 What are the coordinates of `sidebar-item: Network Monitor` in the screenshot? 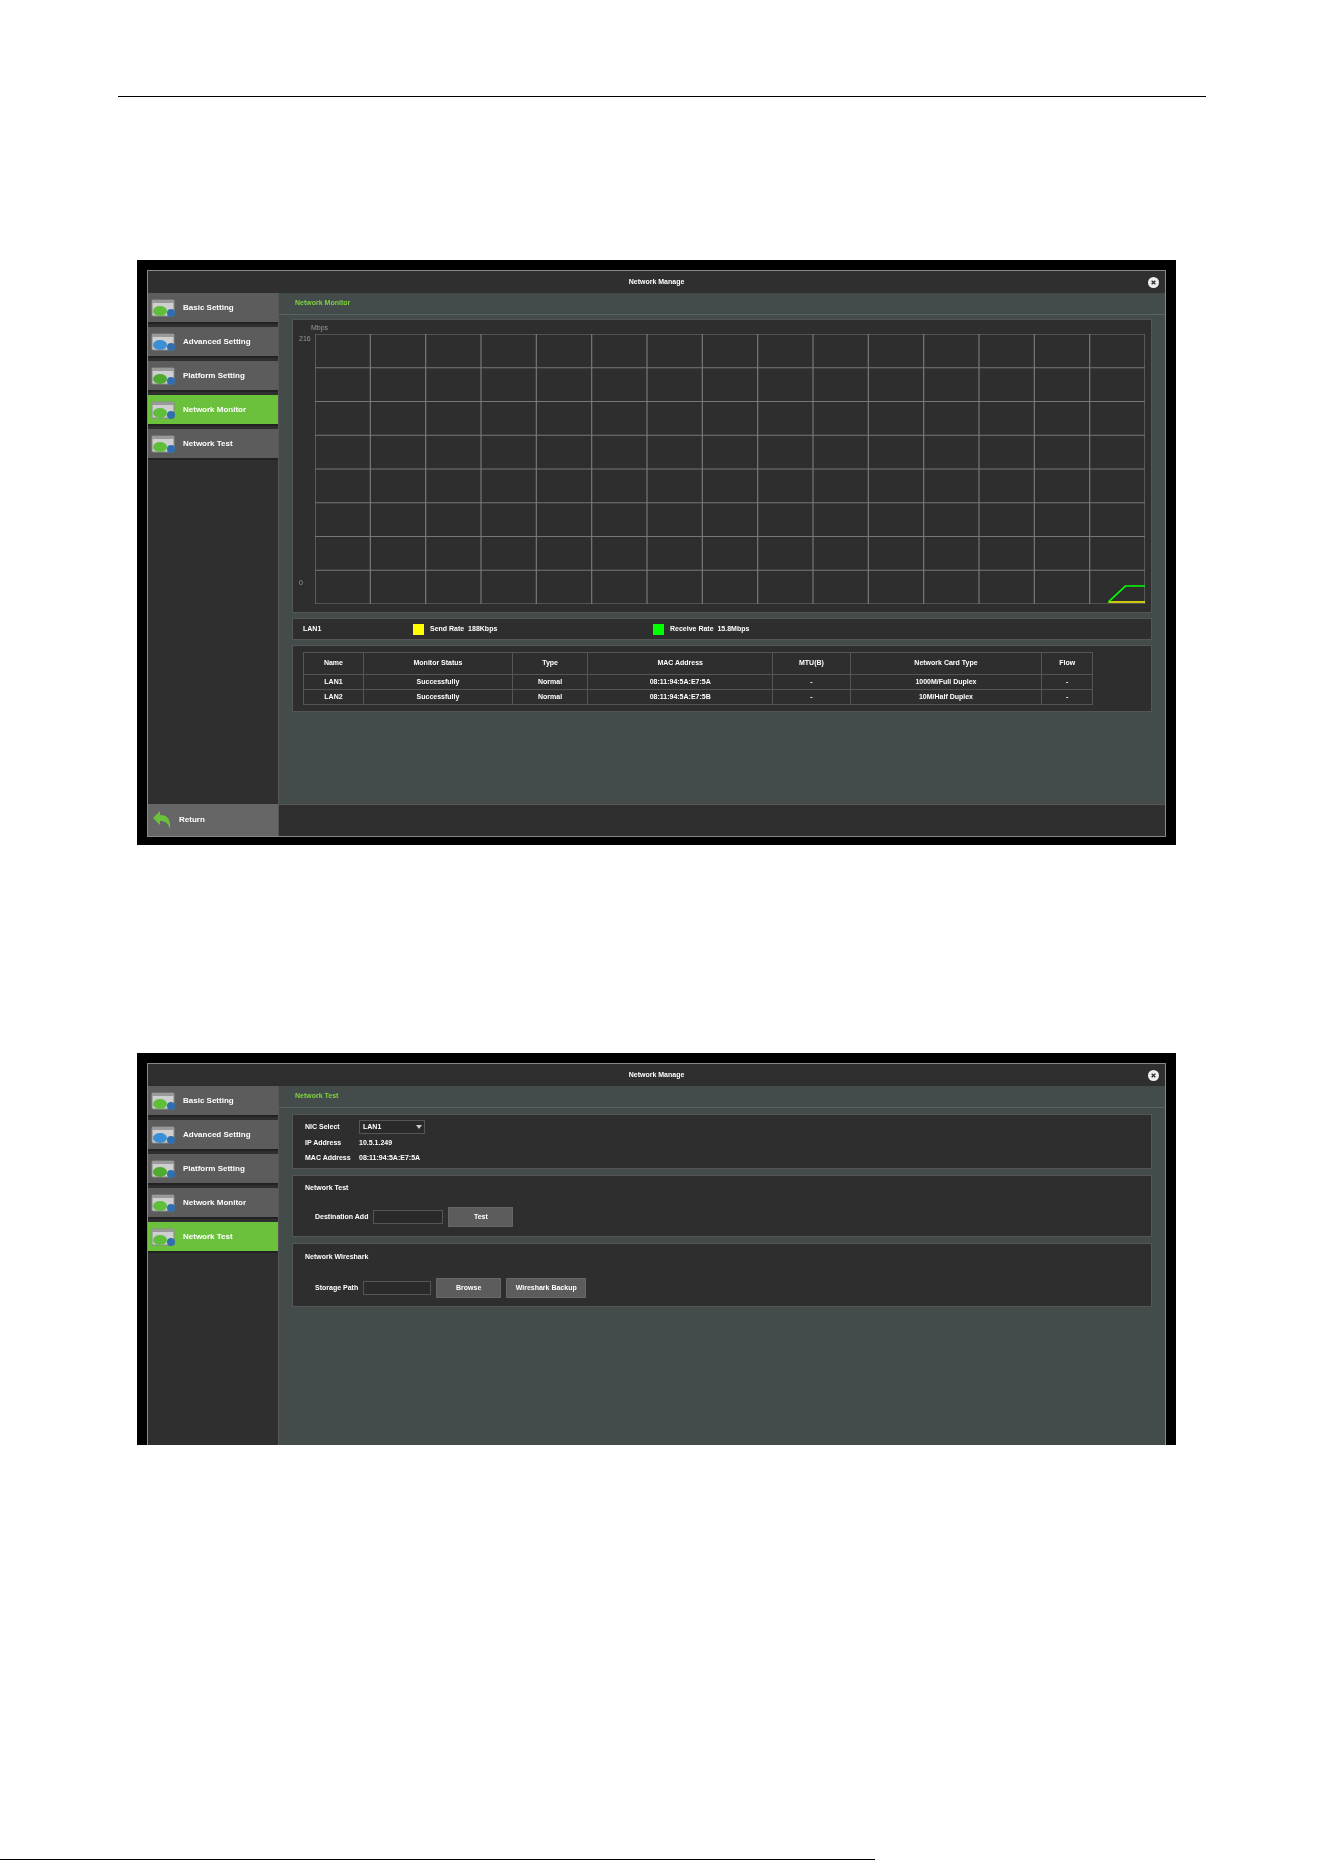 It's located at (213, 1203).